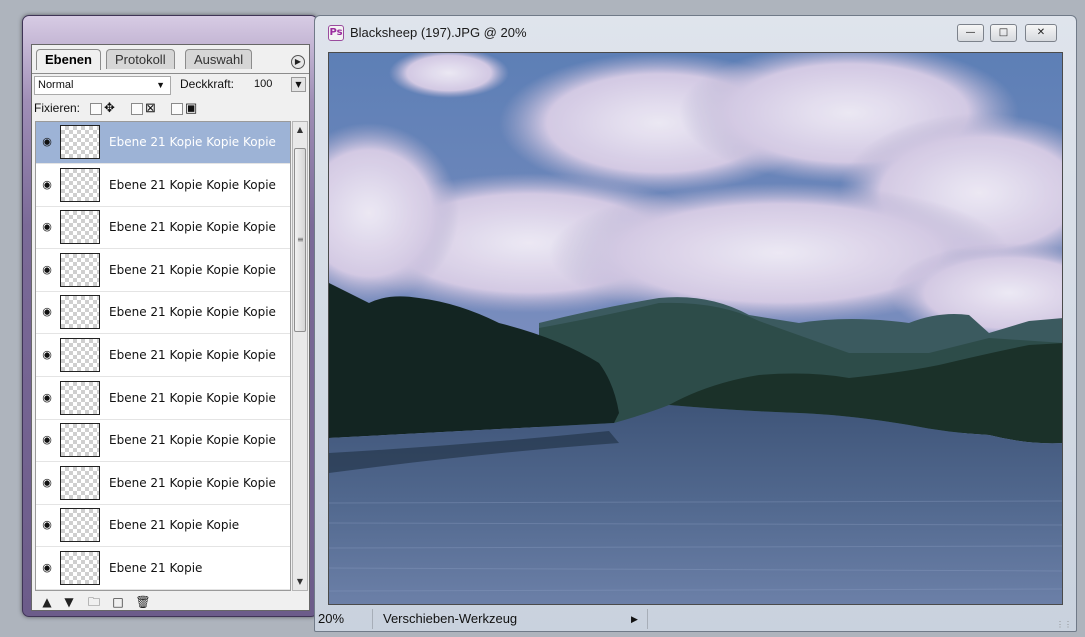 The width and height of the screenshot is (1085, 637). I want to click on opacity-dropdown-button: ▼, so click(298, 84).